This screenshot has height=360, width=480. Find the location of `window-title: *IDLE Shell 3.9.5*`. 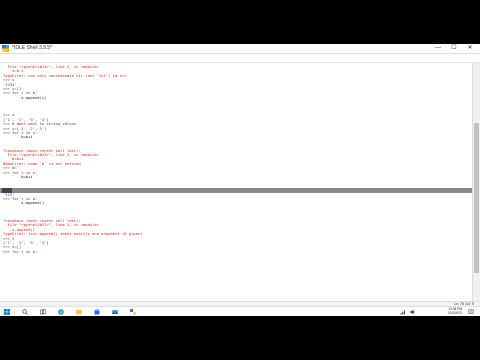

window-title: *IDLE Shell 3.9.5* is located at coordinates (32, 48).